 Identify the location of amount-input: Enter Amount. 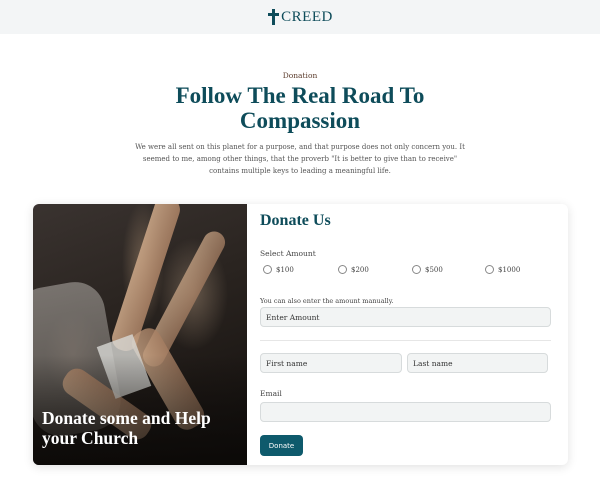
(405, 317).